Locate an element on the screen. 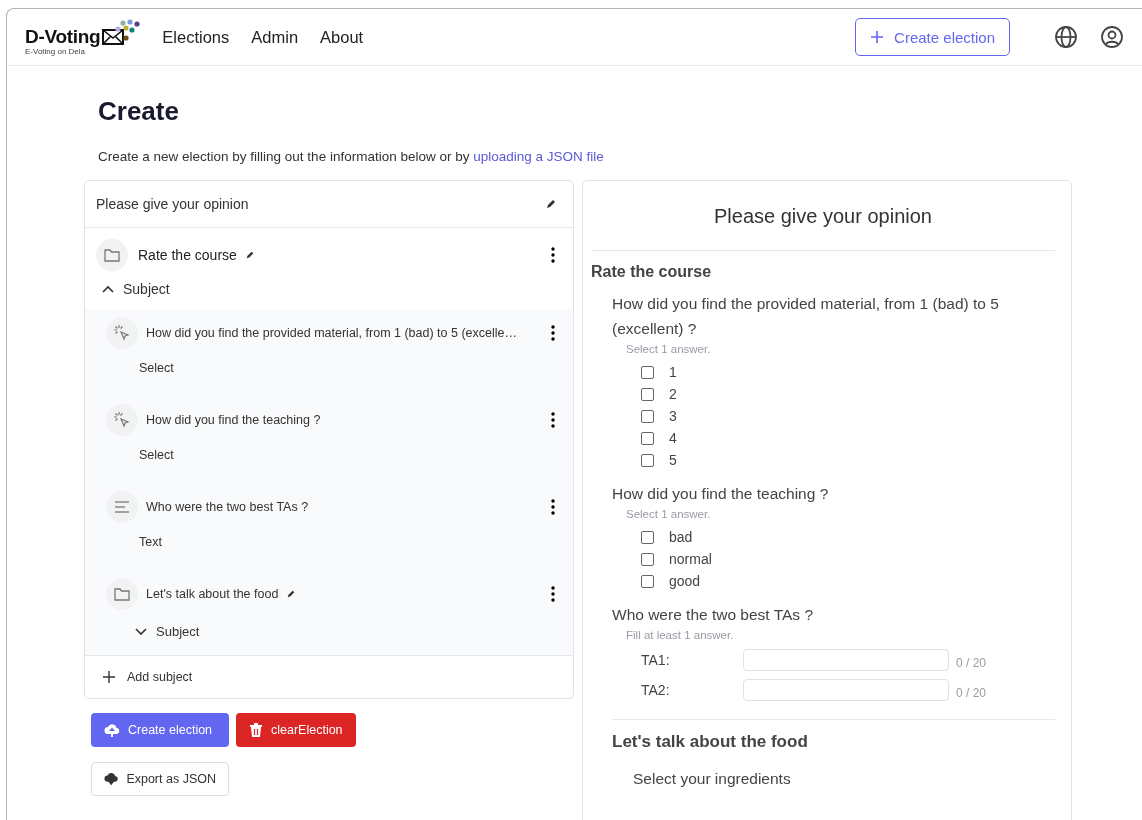 The width and height of the screenshot is (1142, 820). user-icon is located at coordinates (1112, 37).